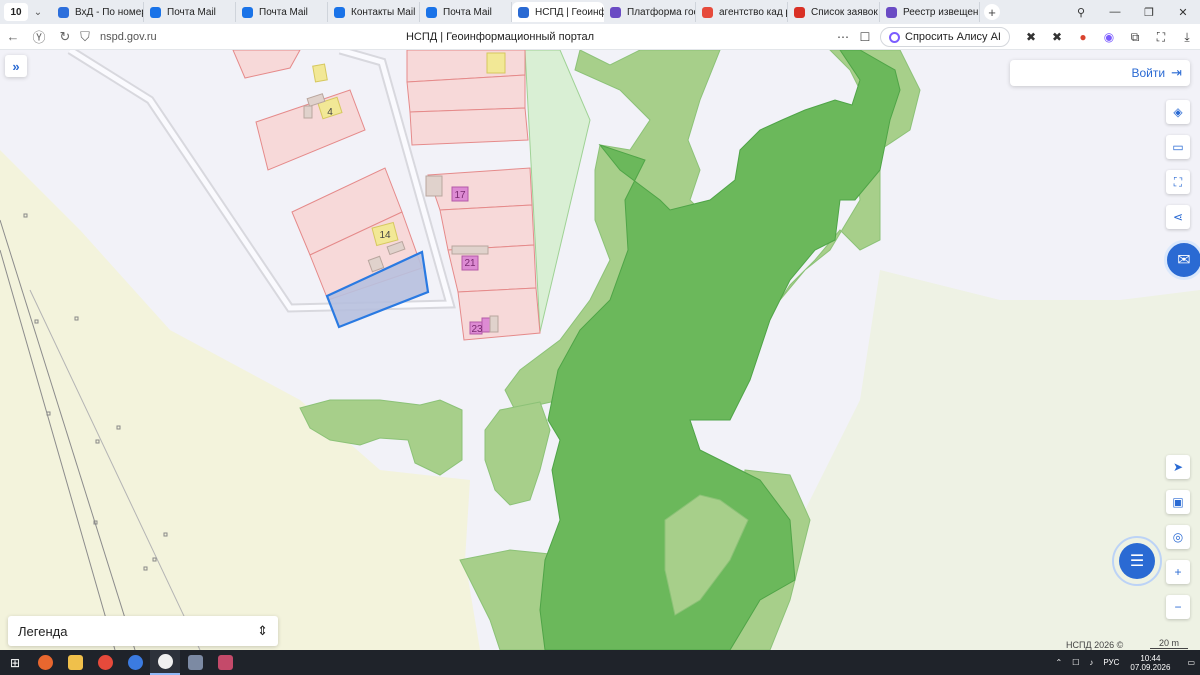 Image resolution: width=1200 pixels, height=675 pixels. Describe the element at coordinates (38, 12) in the screenshot. I see `tab-list-chevron-icon: ⌄` at that location.